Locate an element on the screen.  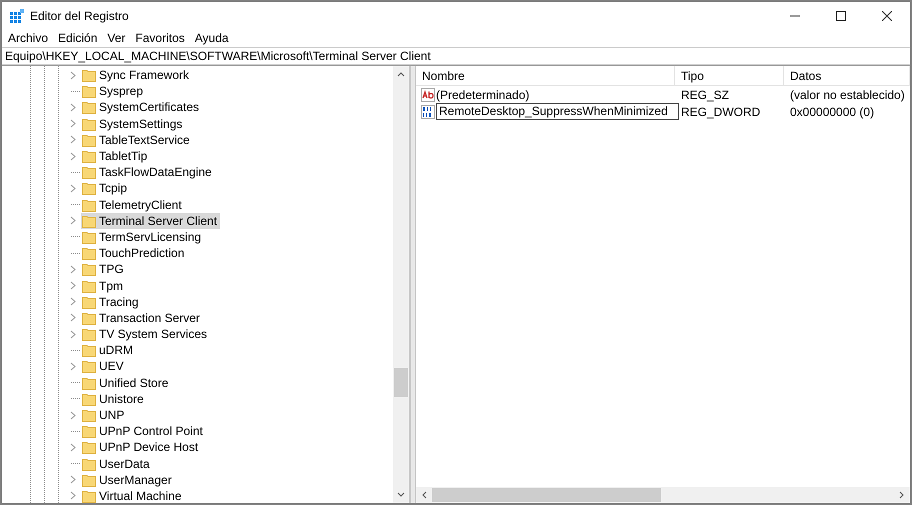
tree-item: TaskFlowDataEngine is located at coordinates (148, 172).